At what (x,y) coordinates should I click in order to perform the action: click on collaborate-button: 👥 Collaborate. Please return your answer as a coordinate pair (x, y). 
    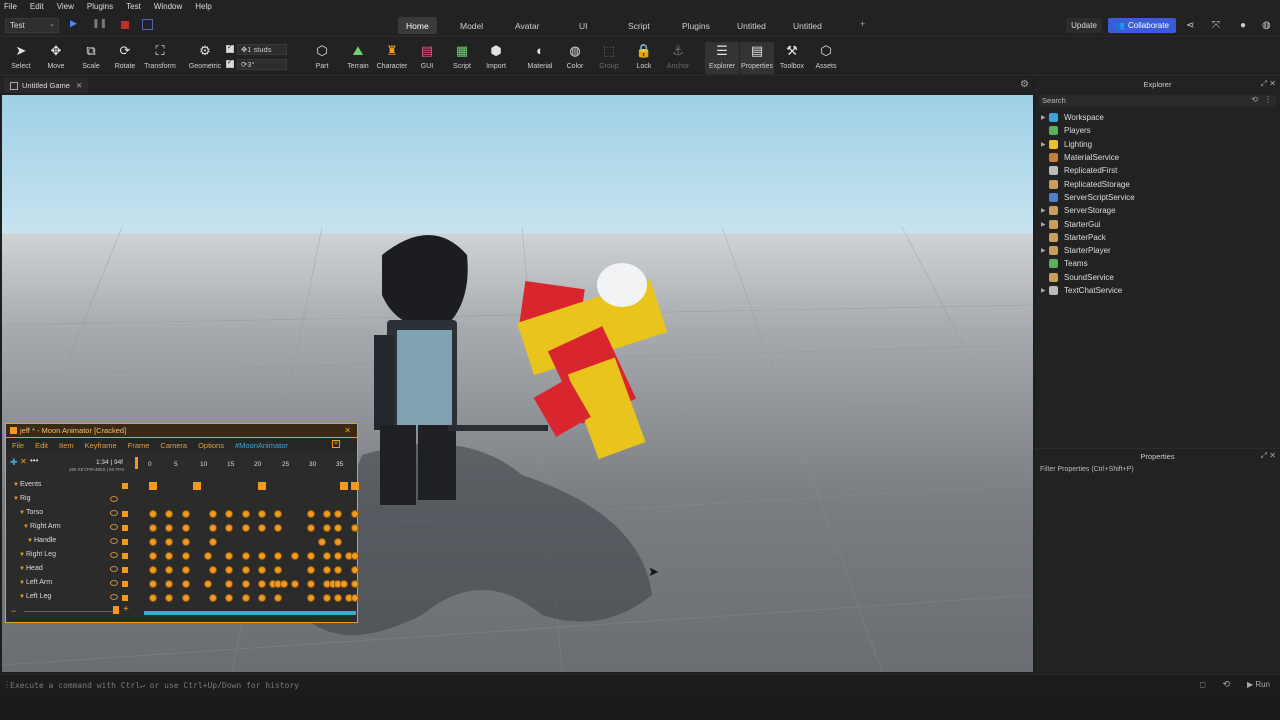
    Looking at the image, I should click on (1142, 25).